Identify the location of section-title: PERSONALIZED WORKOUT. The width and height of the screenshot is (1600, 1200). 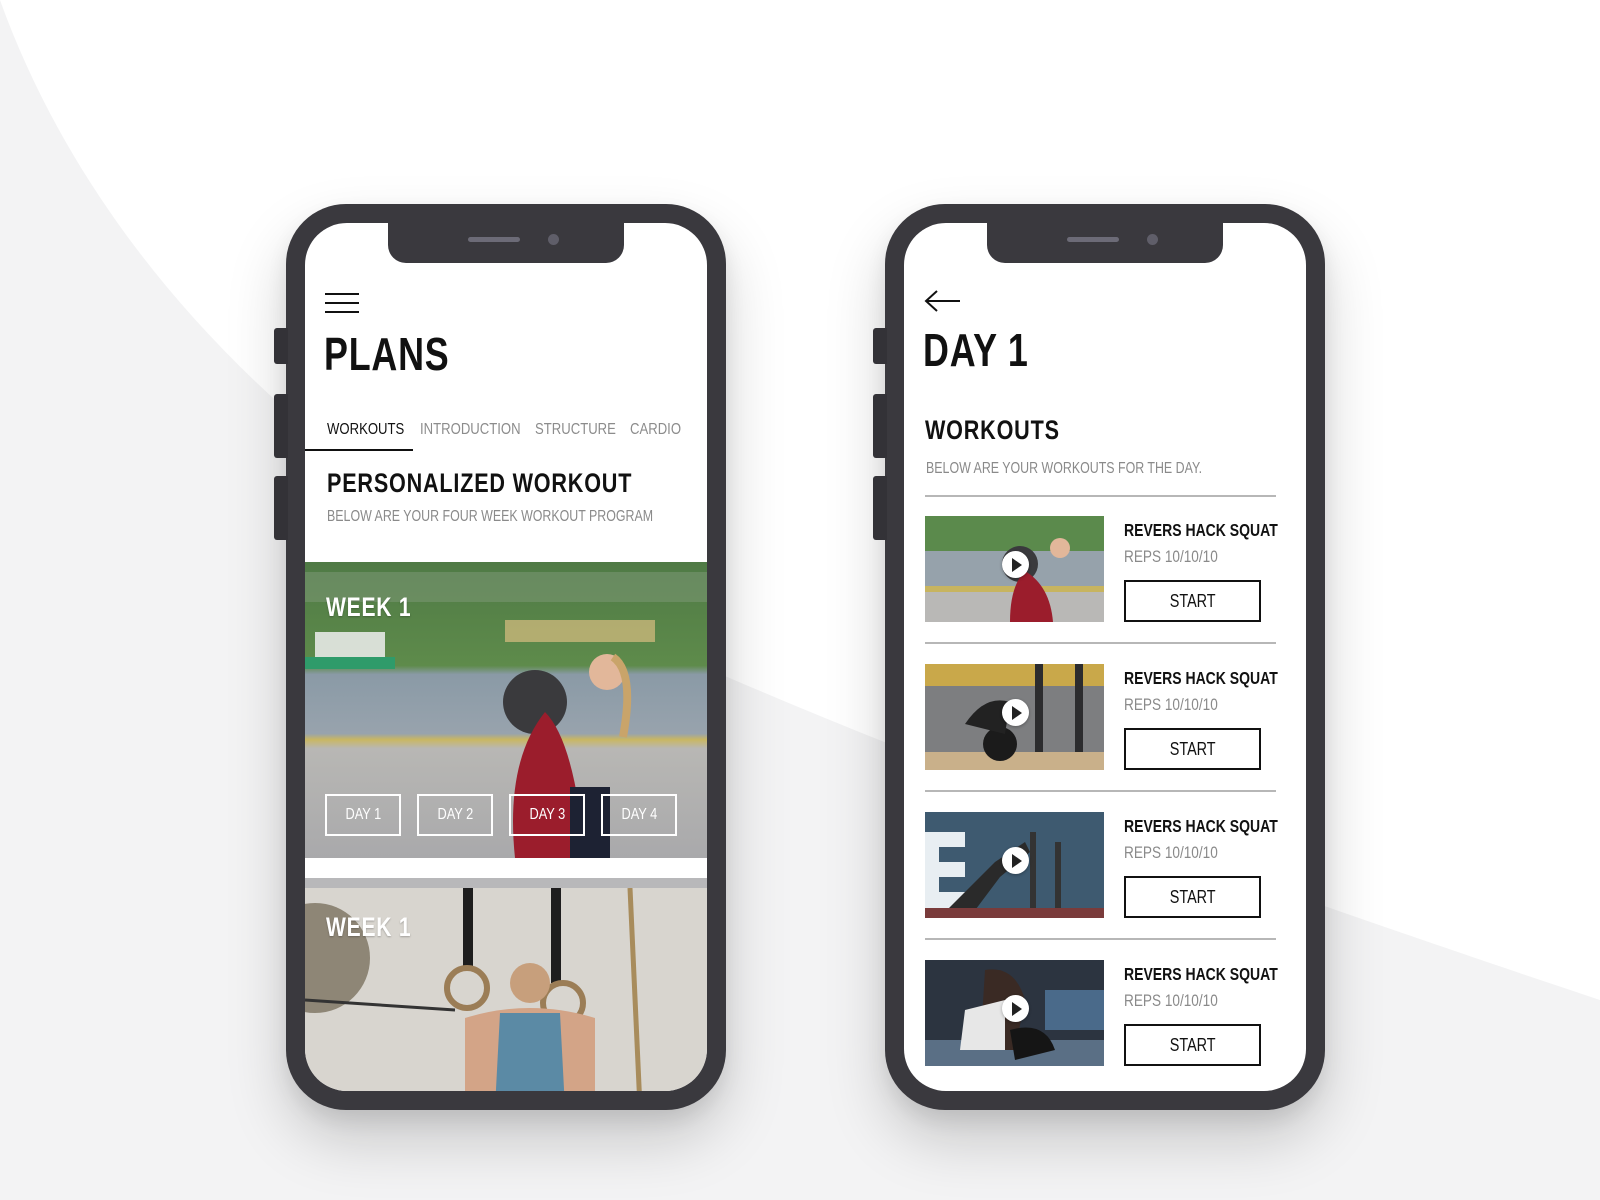
(480, 483).